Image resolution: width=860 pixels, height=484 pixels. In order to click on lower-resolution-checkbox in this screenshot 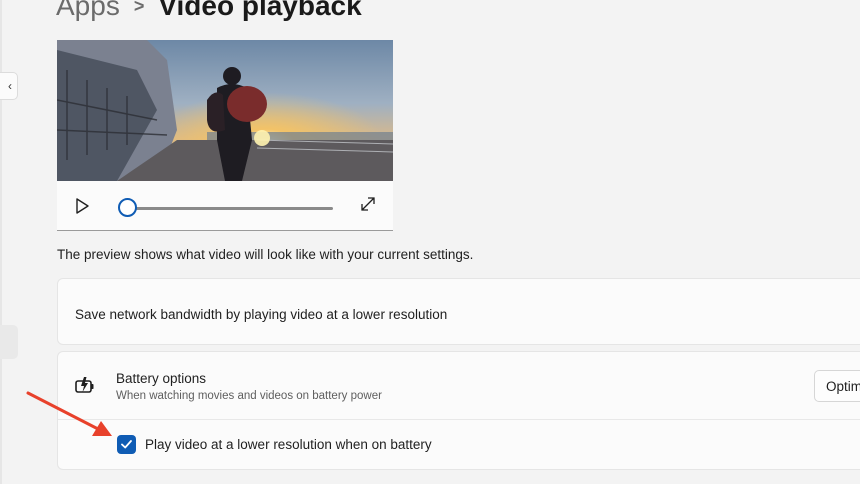, I will do `click(126, 444)`.